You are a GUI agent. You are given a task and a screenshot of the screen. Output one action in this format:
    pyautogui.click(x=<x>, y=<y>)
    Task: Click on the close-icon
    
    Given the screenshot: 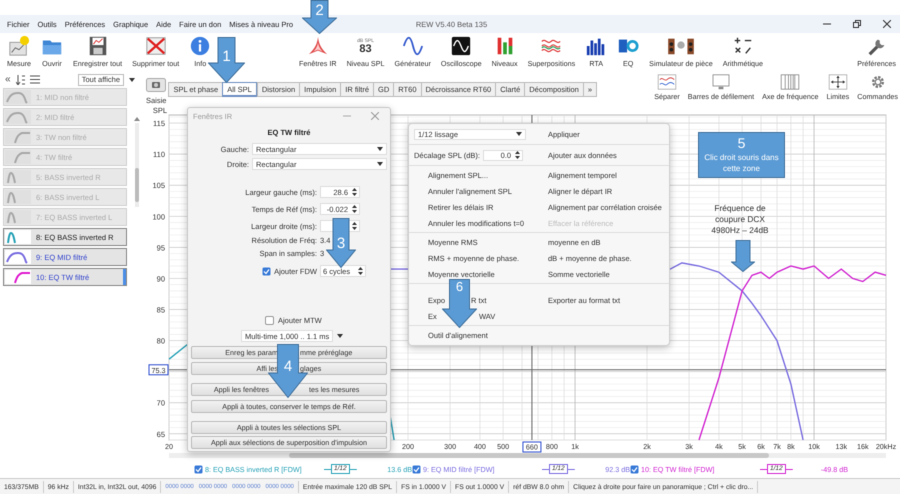 What is the action you would take?
    pyautogui.click(x=887, y=24)
    